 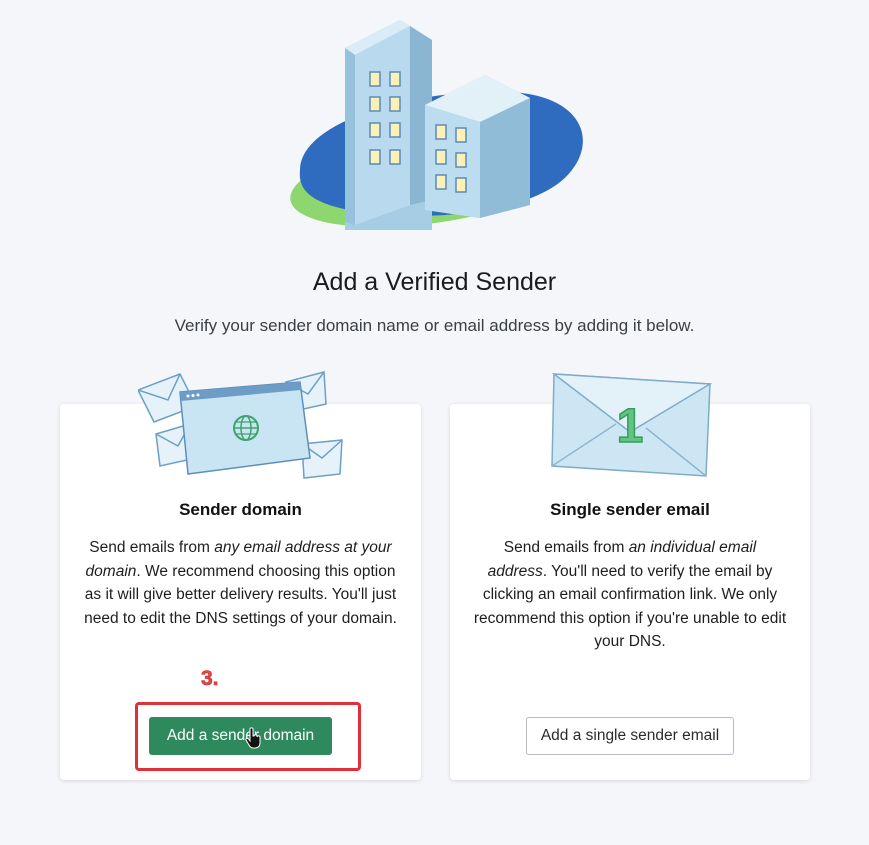 I want to click on step-number-label: 3., so click(x=210, y=679).